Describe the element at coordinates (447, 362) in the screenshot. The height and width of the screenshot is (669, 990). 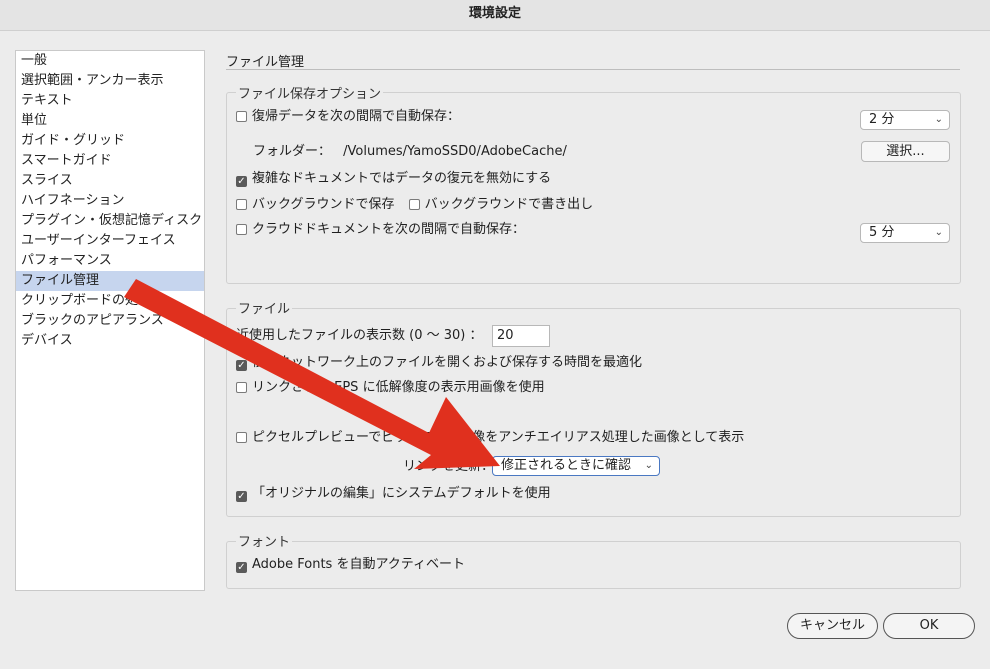
I see `optimize-label: 低速ネットワーク上のファイルを開くおよび保存する時間を最適化` at that location.